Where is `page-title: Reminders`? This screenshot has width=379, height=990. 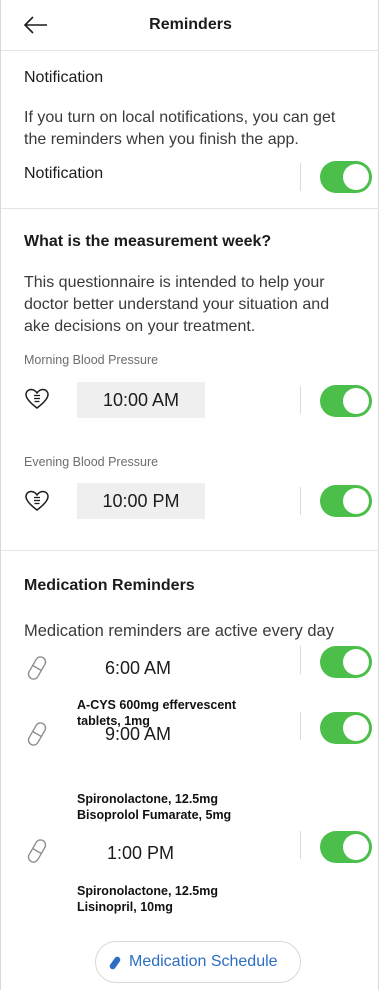 page-title: Reminders is located at coordinates (190, 24).